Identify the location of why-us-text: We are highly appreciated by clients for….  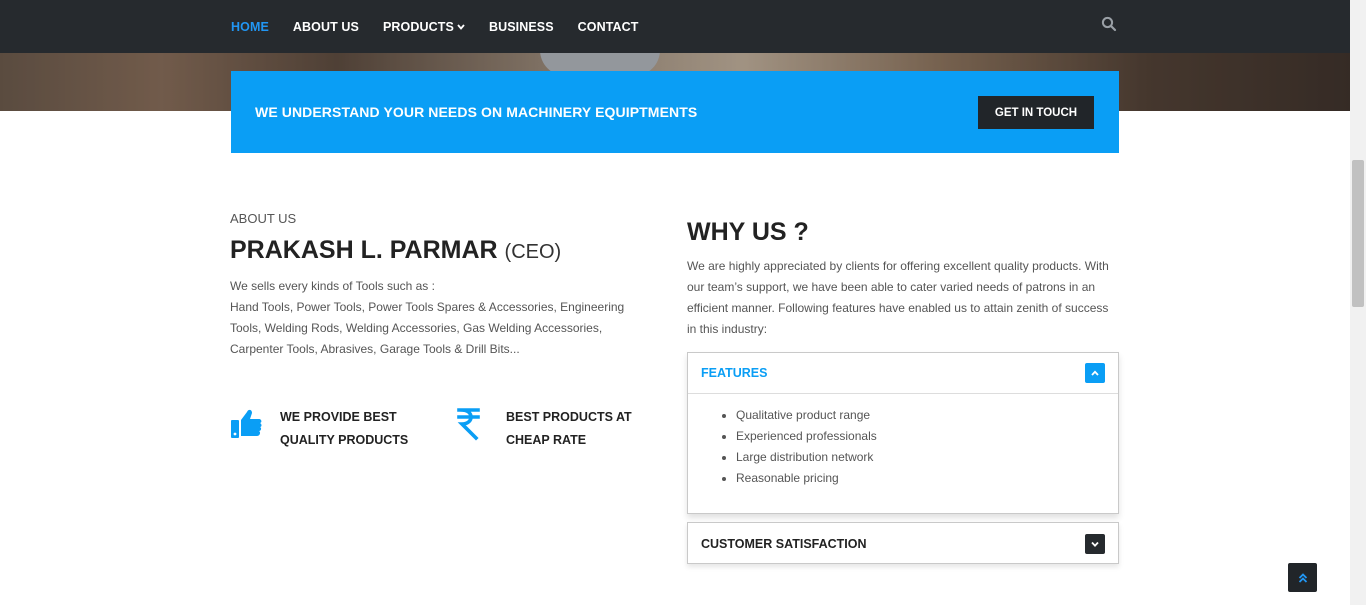
(898, 297).